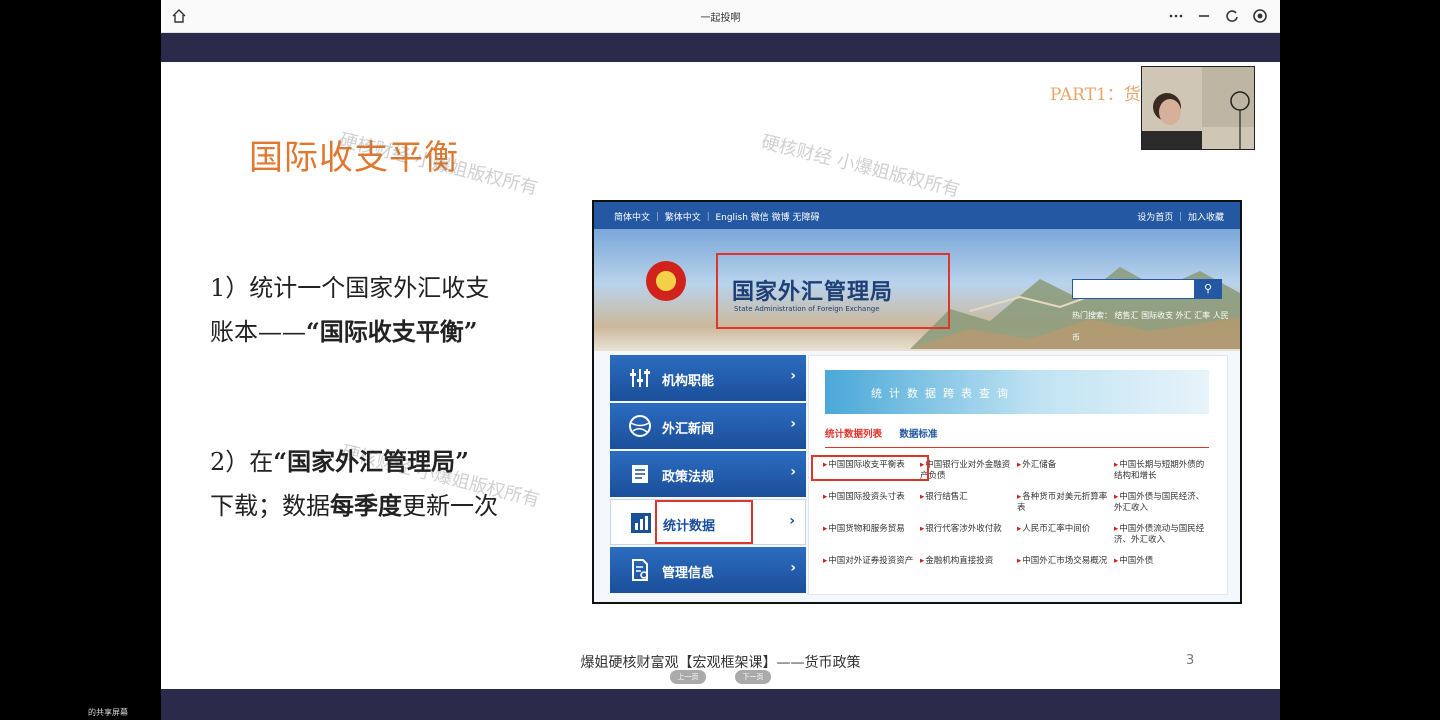 This screenshot has height=720, width=1440. Describe the element at coordinates (813, 292) in the screenshot. I see `org-name-cn: 国家外汇管理局` at that location.